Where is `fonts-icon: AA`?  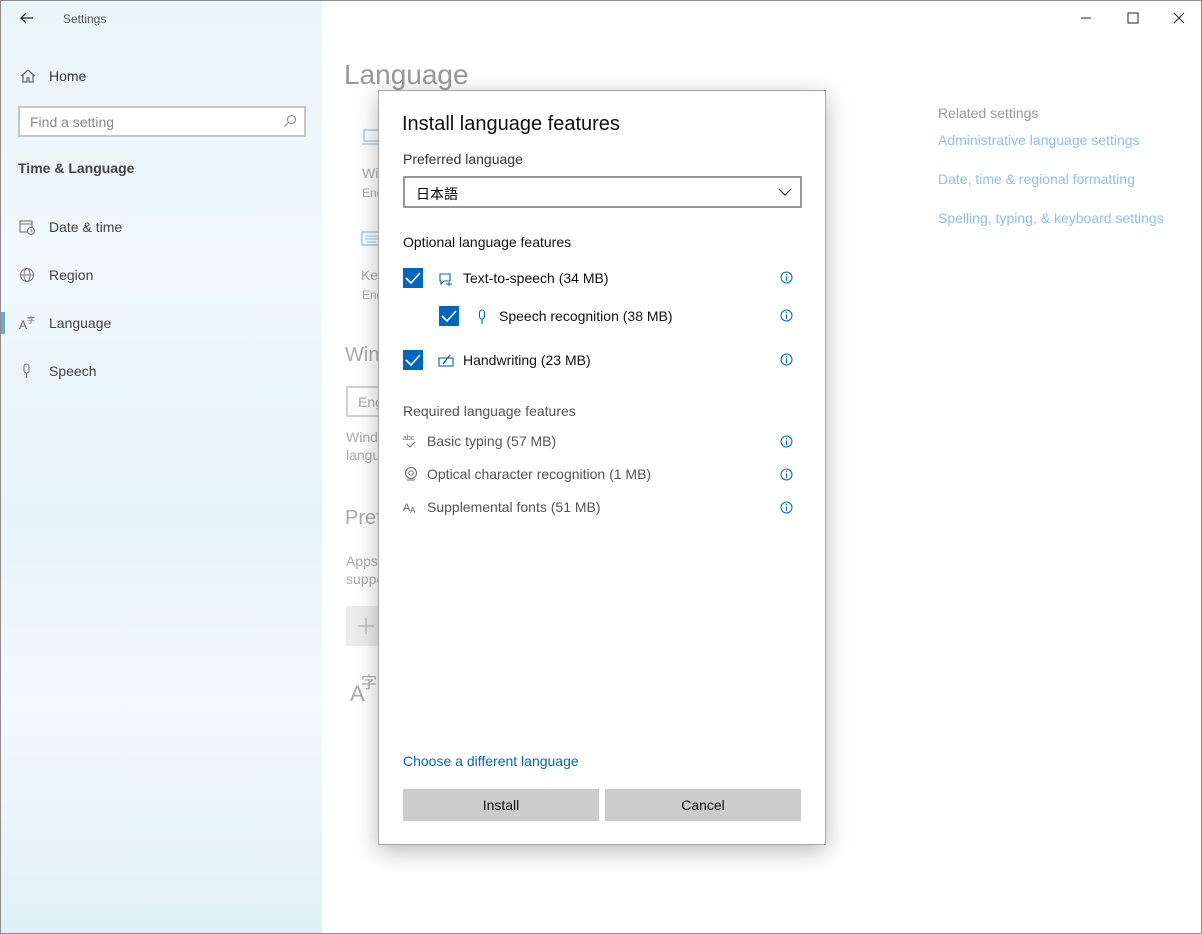 fonts-icon: AA is located at coordinates (409, 508).